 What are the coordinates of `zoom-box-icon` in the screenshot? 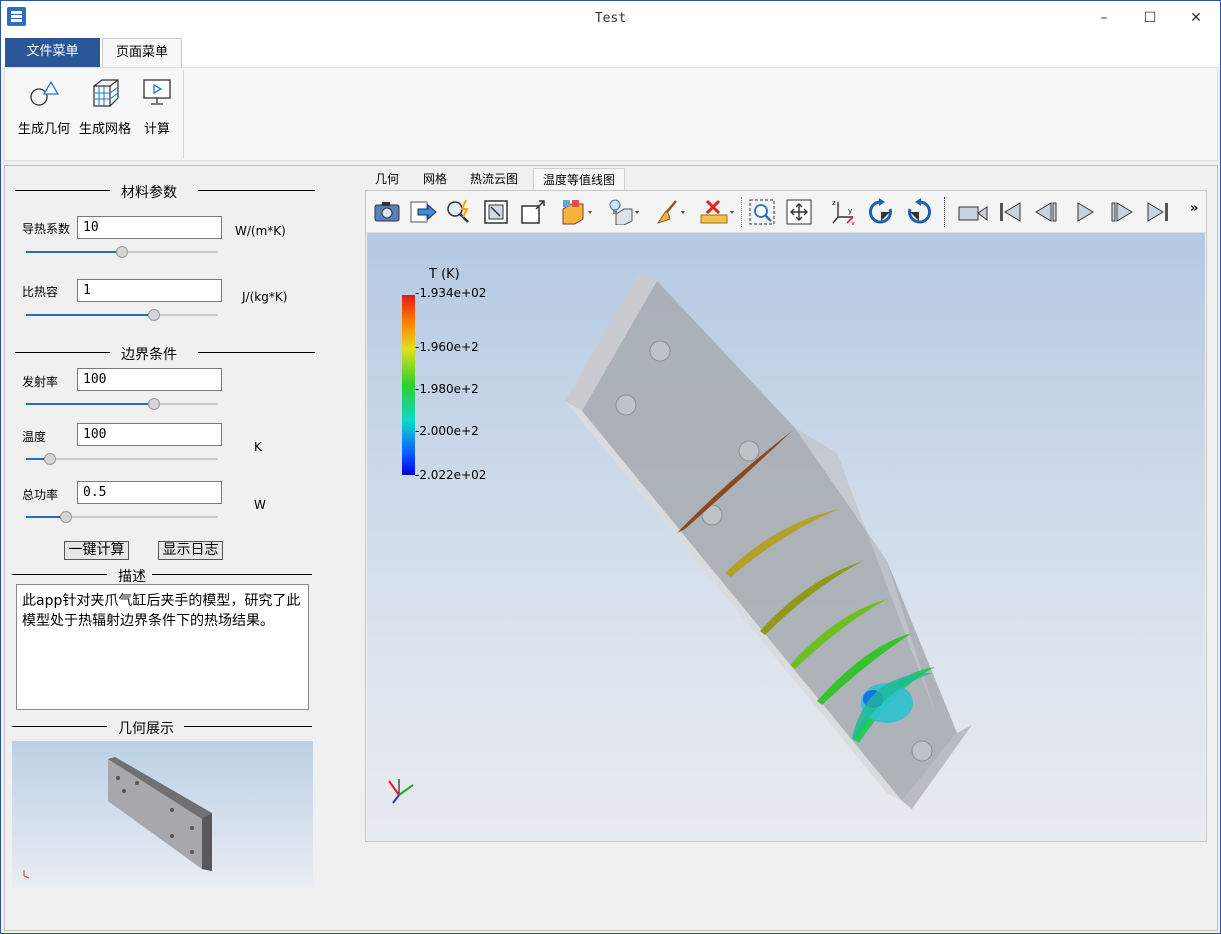 It's located at (533, 211).